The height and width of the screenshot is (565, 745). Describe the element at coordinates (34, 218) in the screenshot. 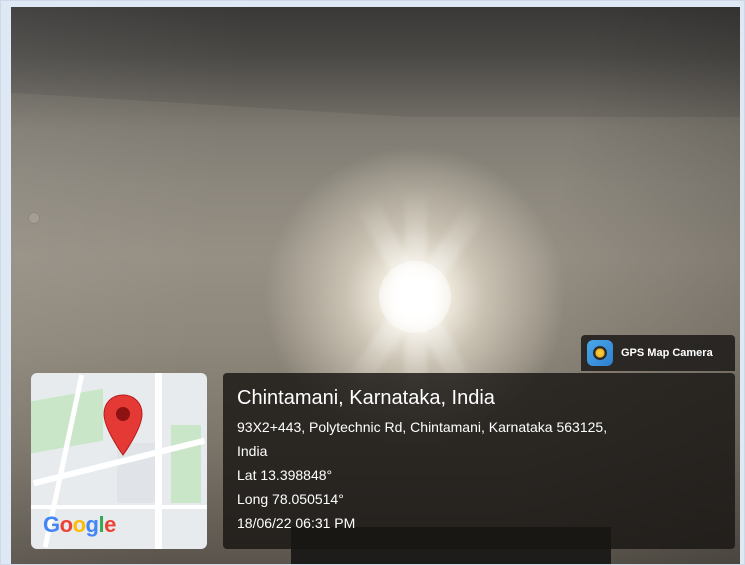

I see `wall-fixture` at that location.